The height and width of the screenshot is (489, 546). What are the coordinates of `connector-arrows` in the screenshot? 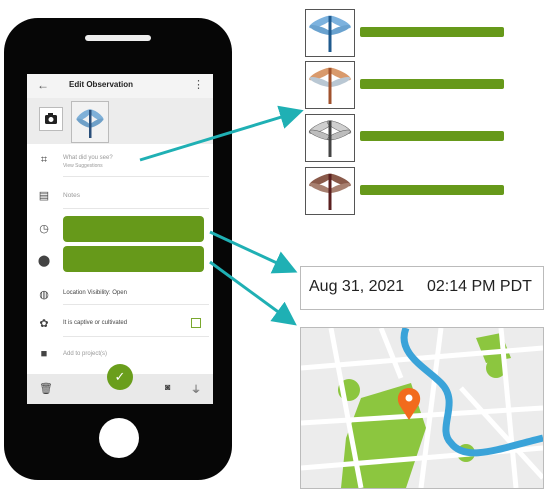 It's located at (221, 215).